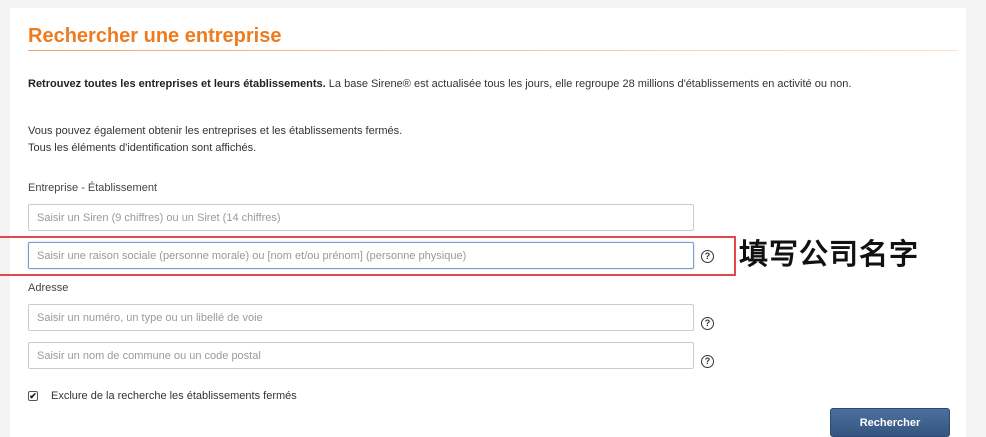 The width and height of the screenshot is (986, 437). Describe the element at coordinates (361, 355) in the screenshot. I see `commune-postal-input` at that location.